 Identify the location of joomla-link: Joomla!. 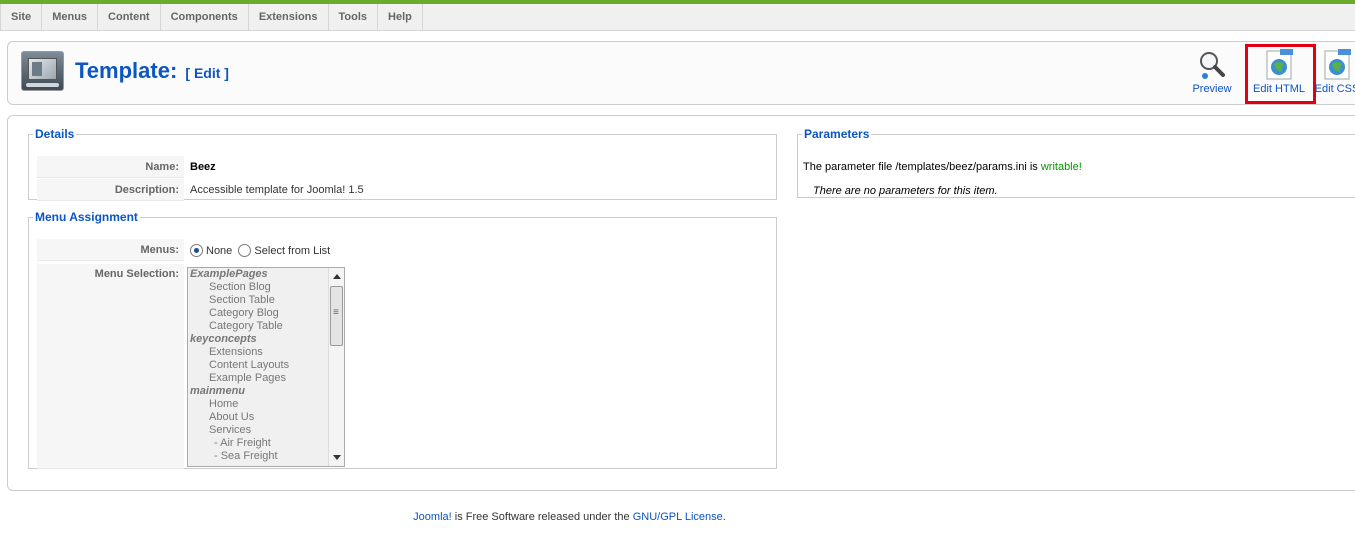
(432, 517).